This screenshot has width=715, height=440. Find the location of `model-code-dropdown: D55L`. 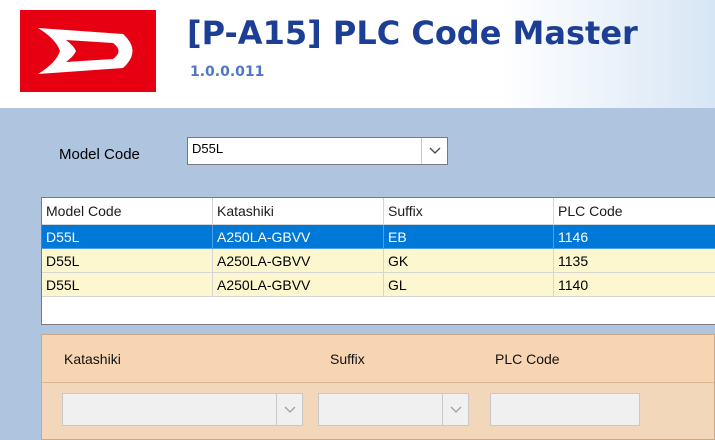

model-code-dropdown: D55L is located at coordinates (317, 151).